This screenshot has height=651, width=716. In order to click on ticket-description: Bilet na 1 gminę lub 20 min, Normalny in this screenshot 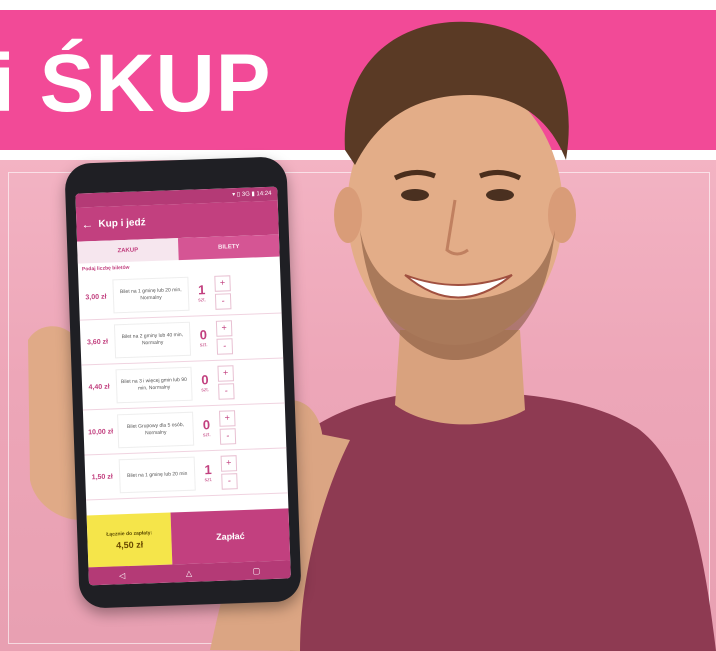, I will do `click(151, 295)`.